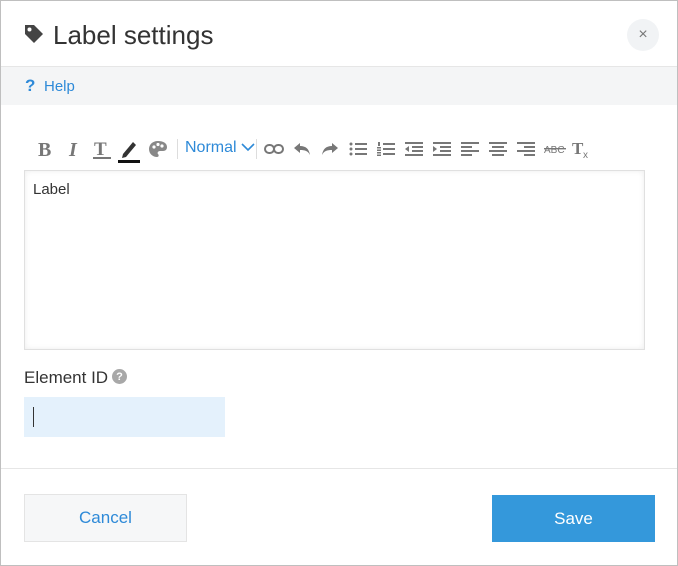  What do you see at coordinates (211, 147) in the screenshot?
I see `format-select-label: Normal` at bounding box center [211, 147].